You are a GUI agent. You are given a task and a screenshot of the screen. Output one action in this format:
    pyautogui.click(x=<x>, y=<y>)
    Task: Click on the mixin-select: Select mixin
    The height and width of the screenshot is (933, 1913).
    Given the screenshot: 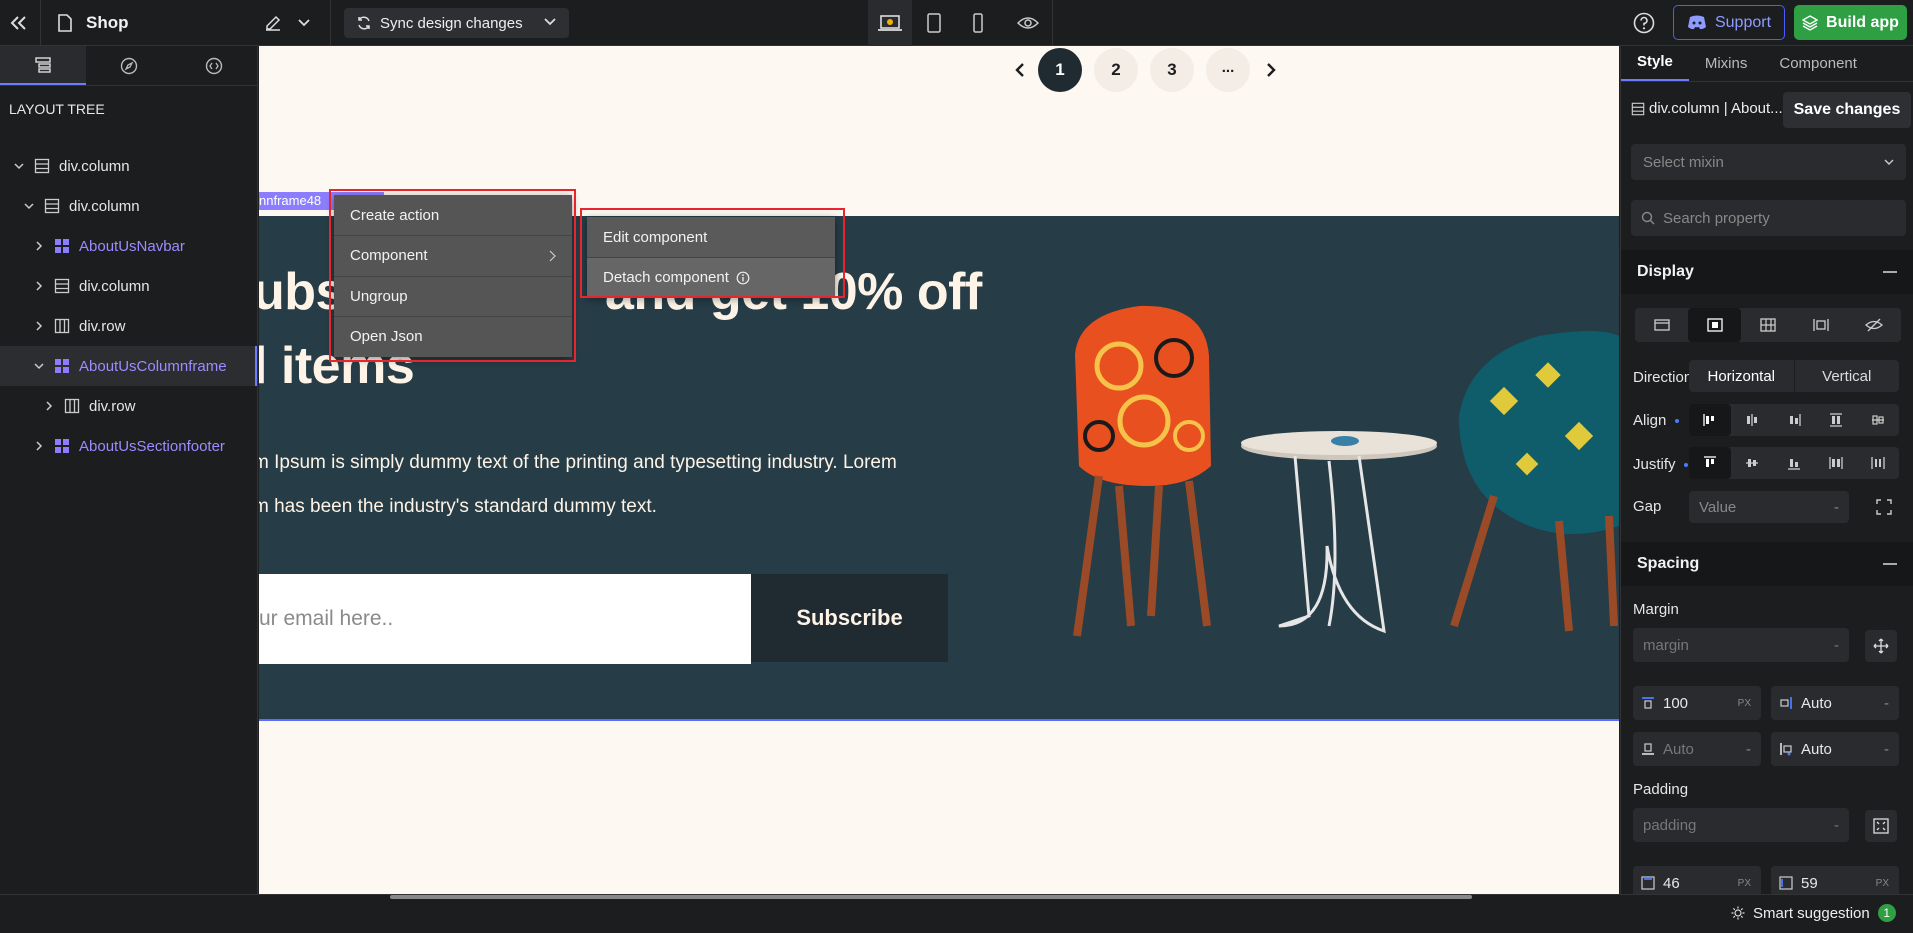 What is the action you would take?
    pyautogui.click(x=1768, y=162)
    